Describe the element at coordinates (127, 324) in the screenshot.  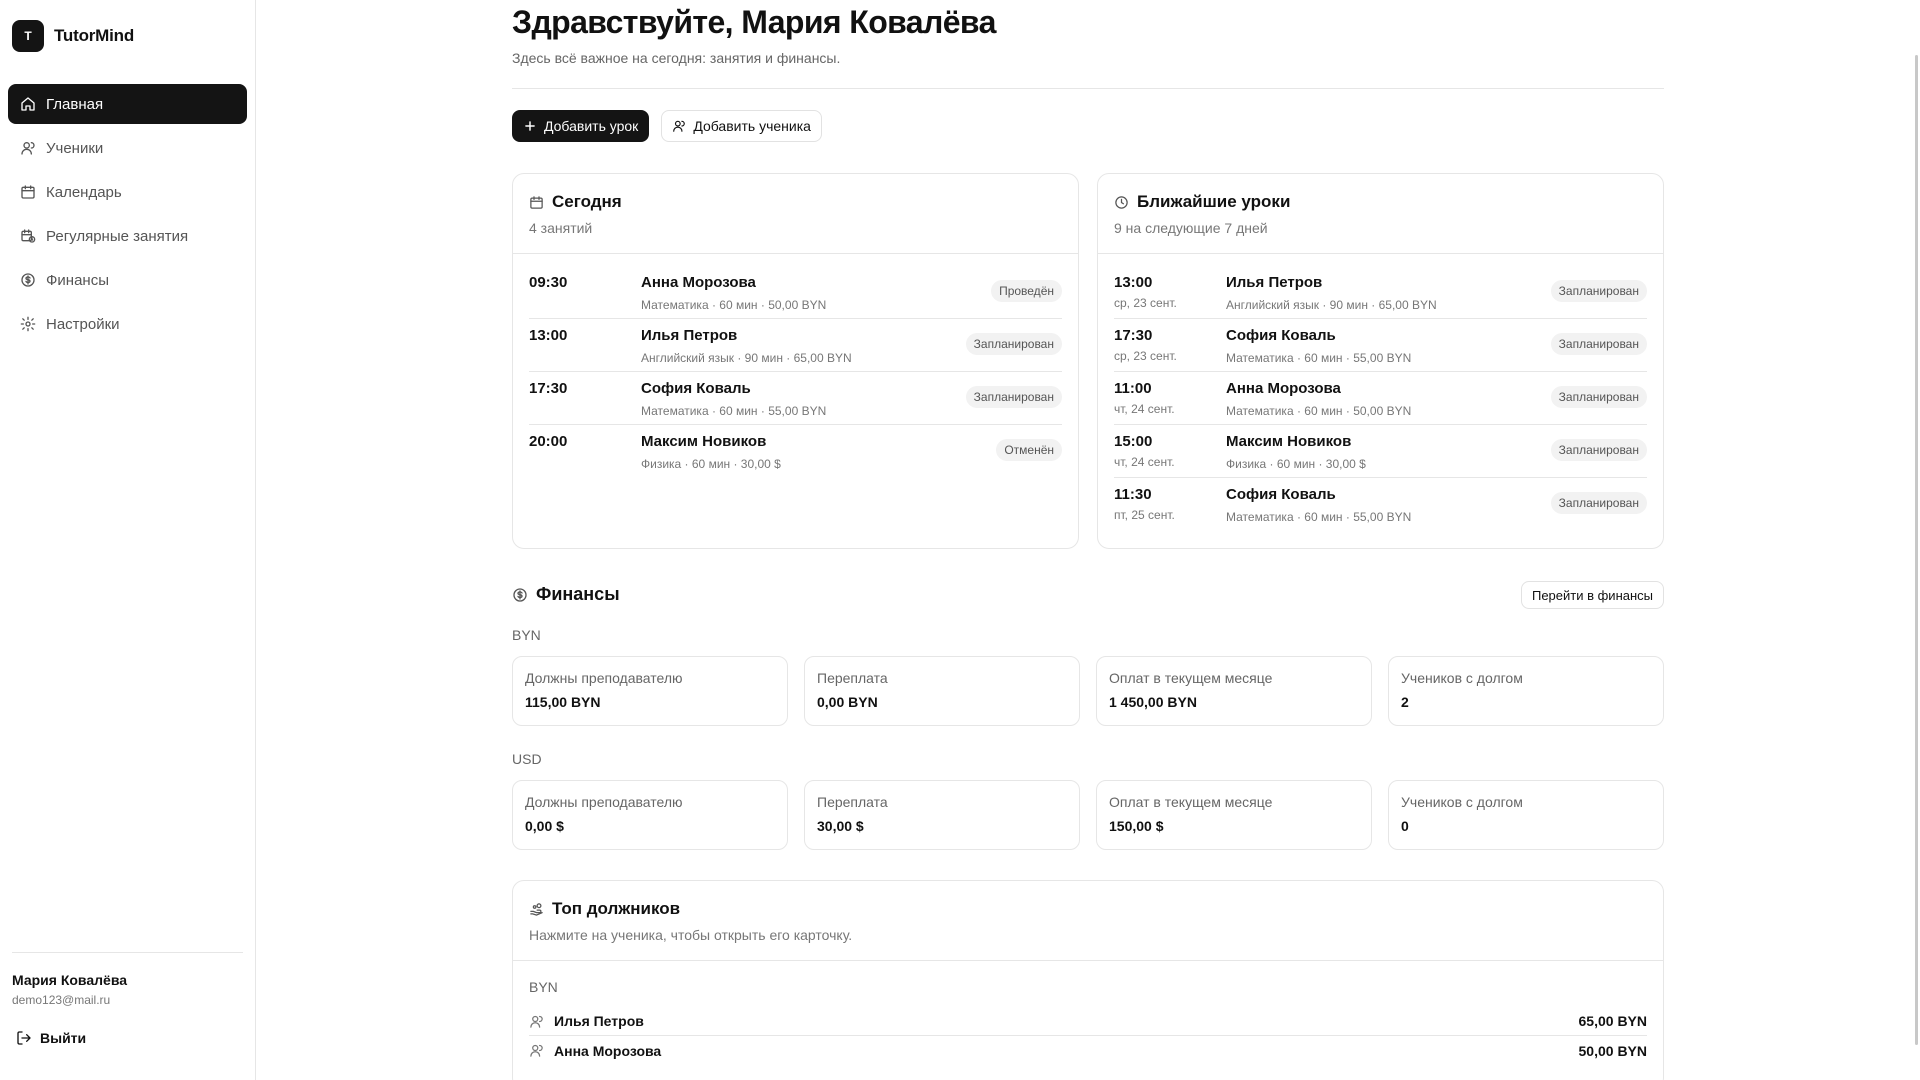
I see `sidebar-item-settings: Настройки` at that location.